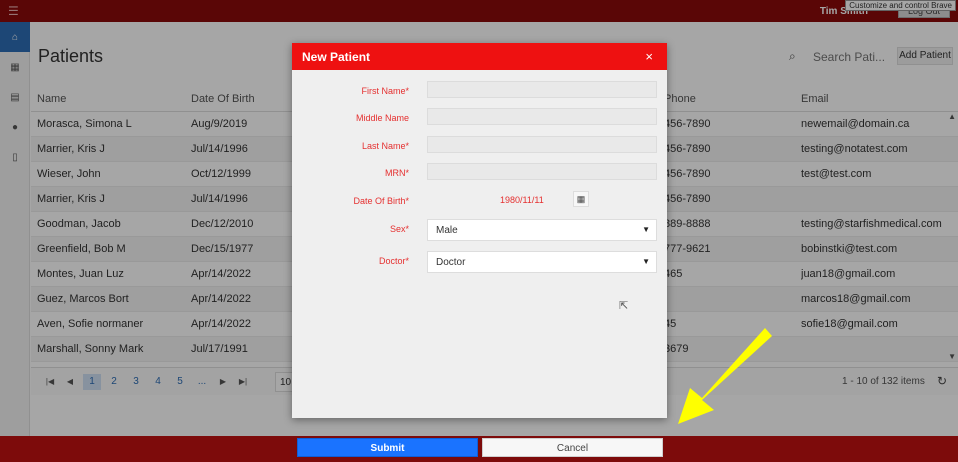 This screenshot has height=462, width=958. Describe the element at coordinates (542, 262) in the screenshot. I see `doctor-select: Doctor ▼` at that location.